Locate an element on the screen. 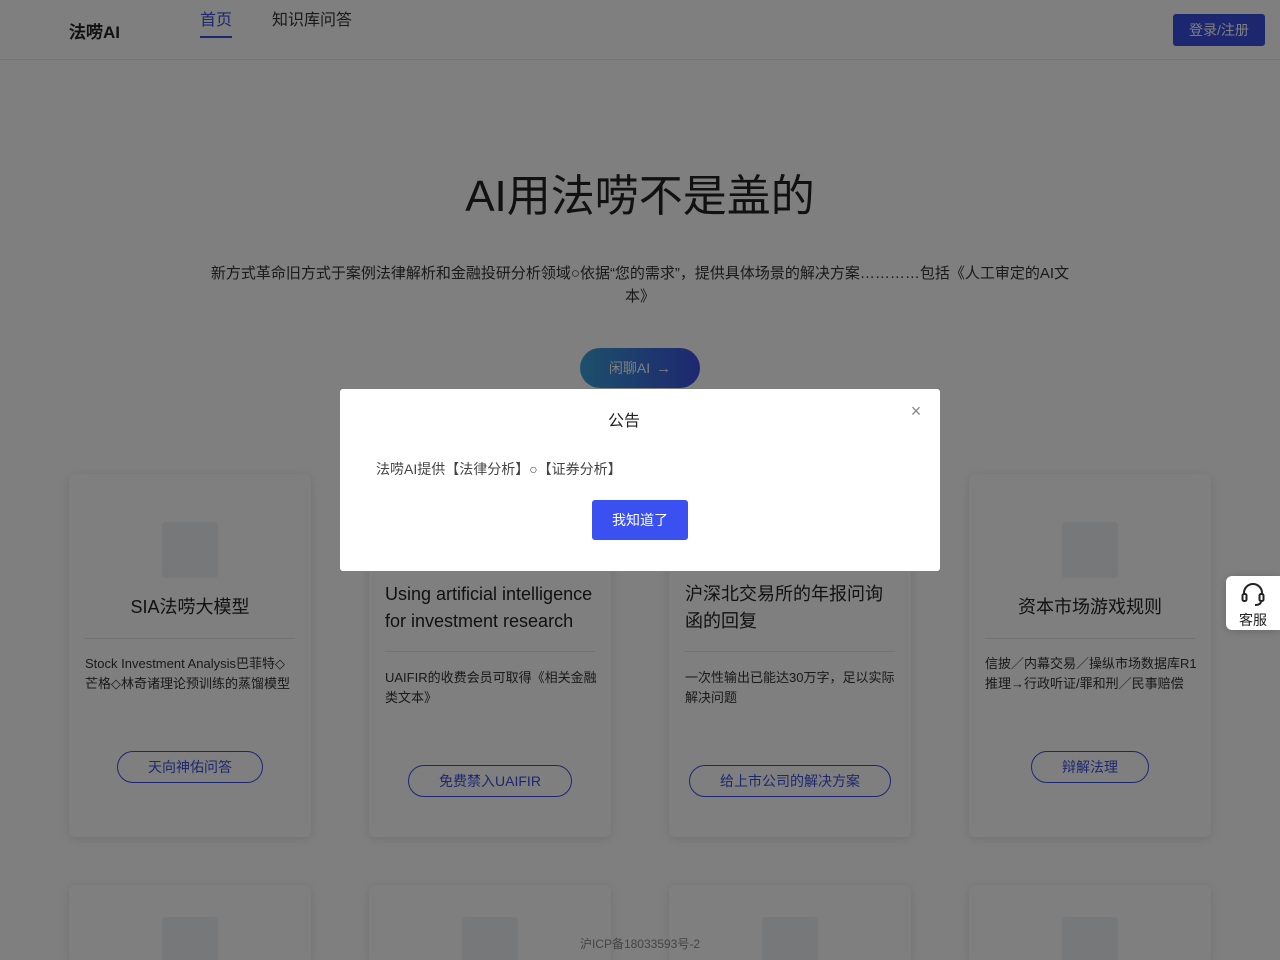  modal-body: 法唠AI提供【法律分析】○【证券分析】 is located at coordinates (499, 469).